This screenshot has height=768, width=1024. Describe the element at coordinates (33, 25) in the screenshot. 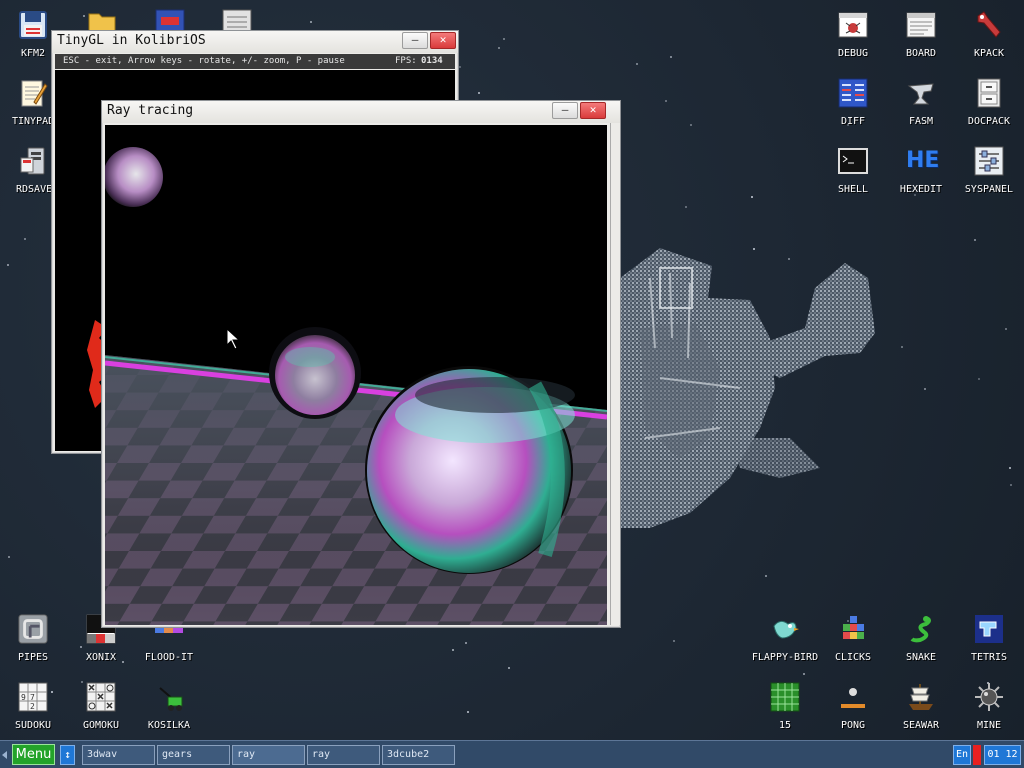

I see `kfm2-floppy-icon` at that location.